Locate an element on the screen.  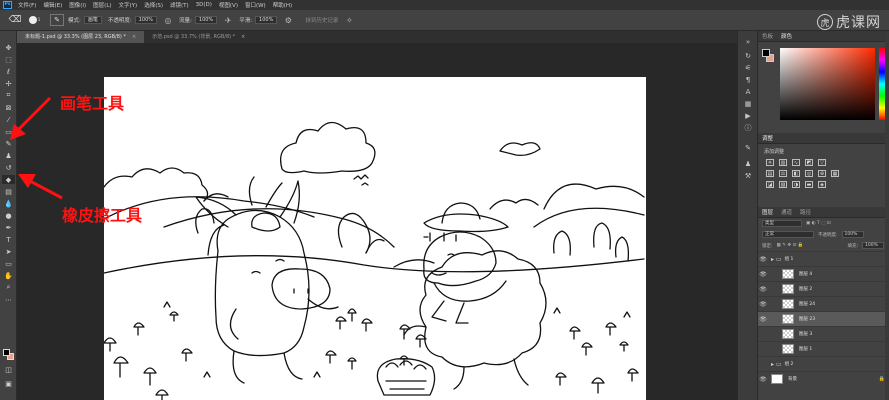
gradient-tool-icon: ▤ is located at coordinates (8, 191).